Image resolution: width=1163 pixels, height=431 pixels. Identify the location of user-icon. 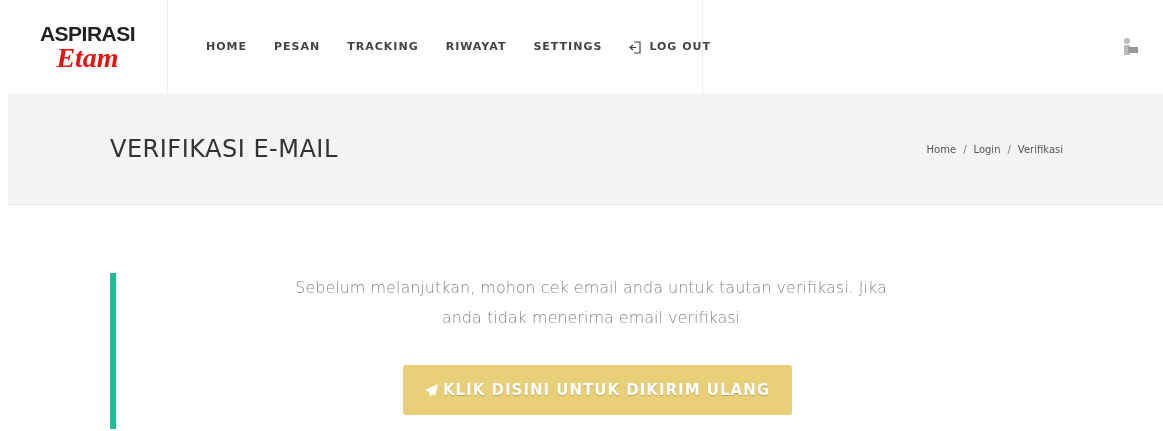
(1130, 47).